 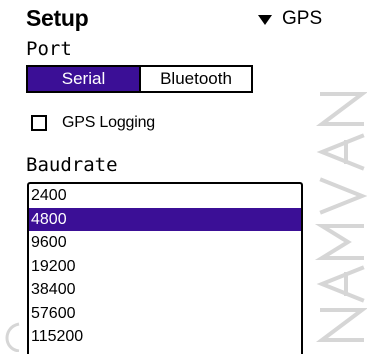 I want to click on baudrate-option-57600: 57600, so click(x=165, y=314).